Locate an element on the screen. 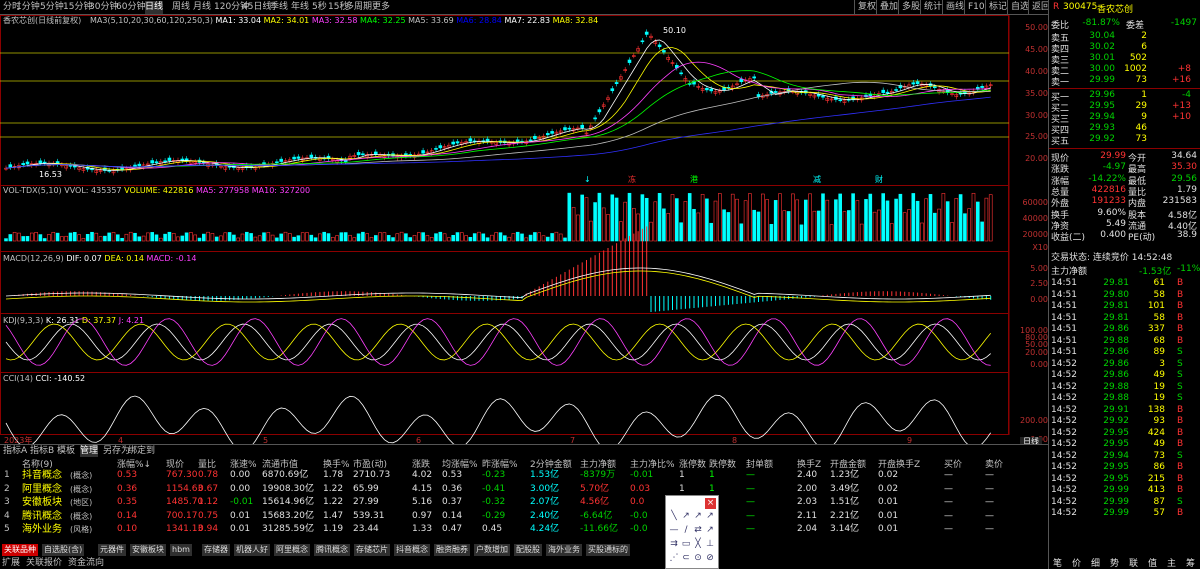 The width and height of the screenshot is (1200, 569). panel-tab-2: 细 is located at coordinates (1095, 562).